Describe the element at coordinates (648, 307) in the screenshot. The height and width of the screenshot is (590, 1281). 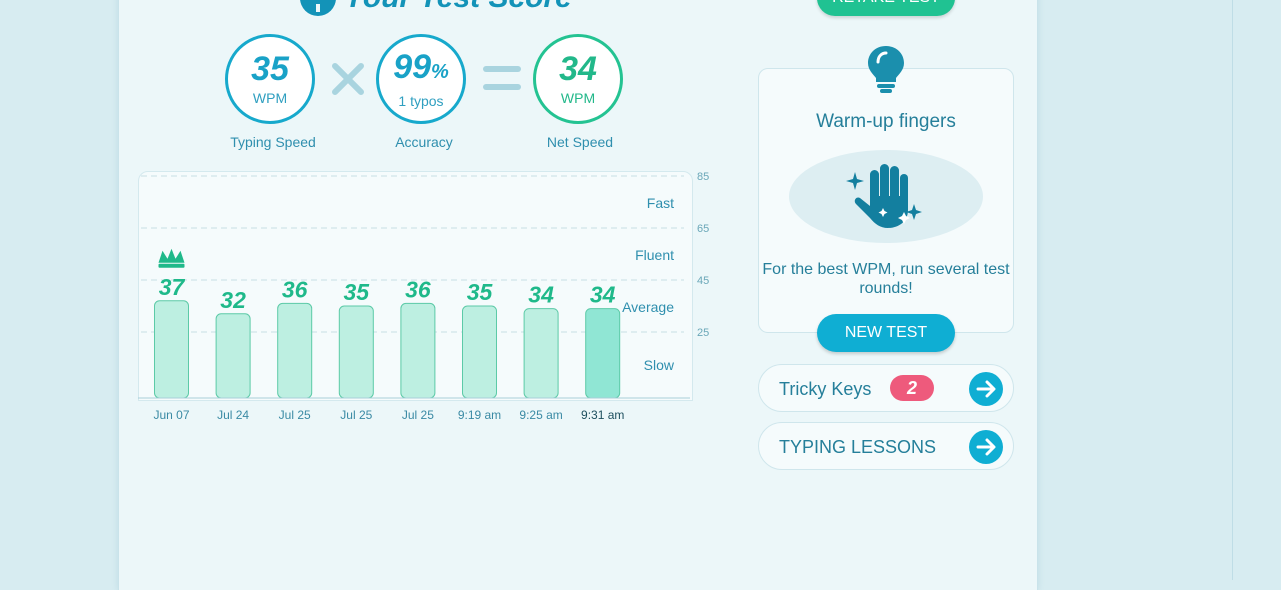
I see `zone-label: Average` at that location.